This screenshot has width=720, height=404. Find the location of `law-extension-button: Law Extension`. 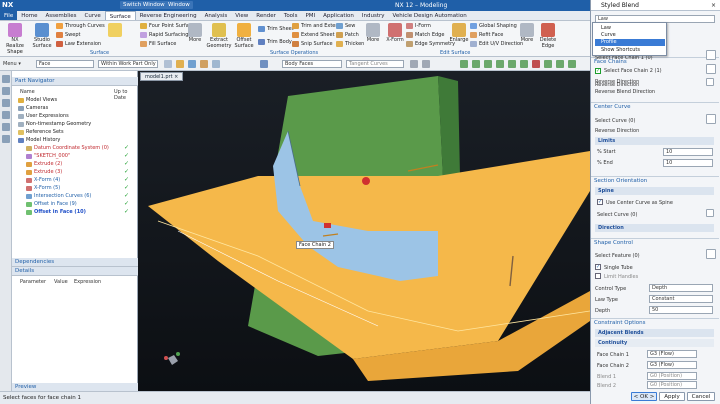

law-extension-button: Law Extension is located at coordinates (78, 44).